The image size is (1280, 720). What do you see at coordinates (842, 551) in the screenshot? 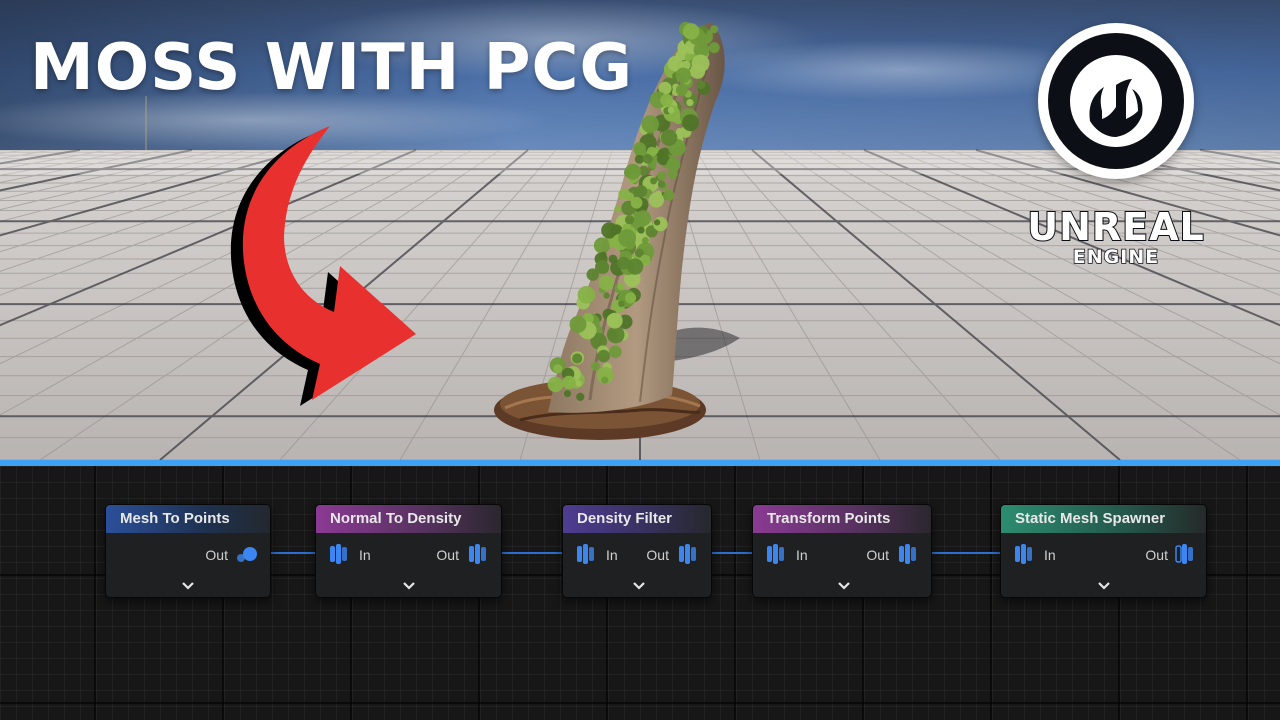
I see `node-transform-points: Transform Points In Out` at bounding box center [842, 551].